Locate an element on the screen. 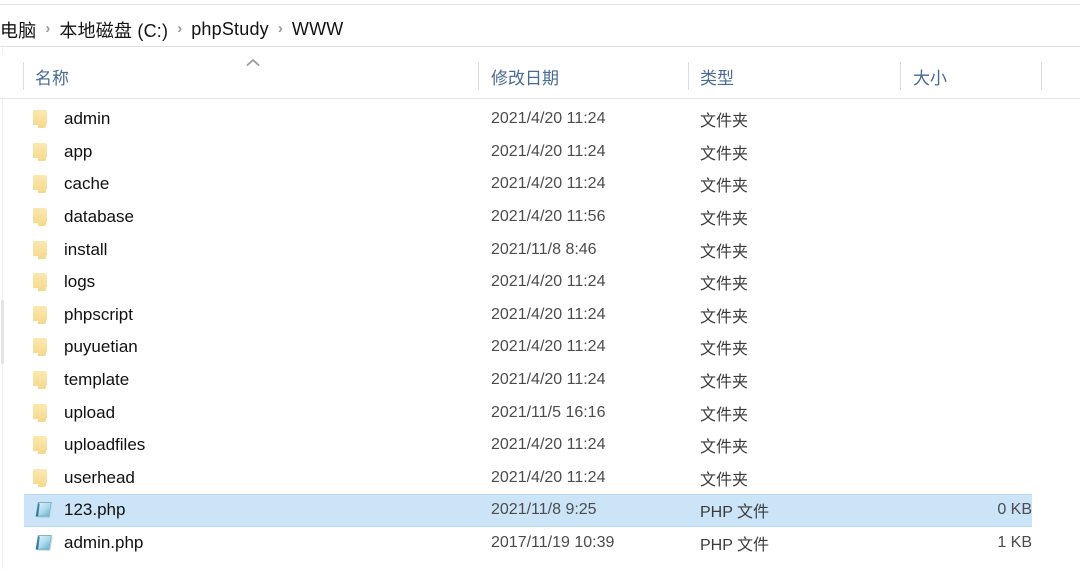 The image size is (1080, 569). breadcrumb-item-0: 电脑 is located at coordinates (18, 30).